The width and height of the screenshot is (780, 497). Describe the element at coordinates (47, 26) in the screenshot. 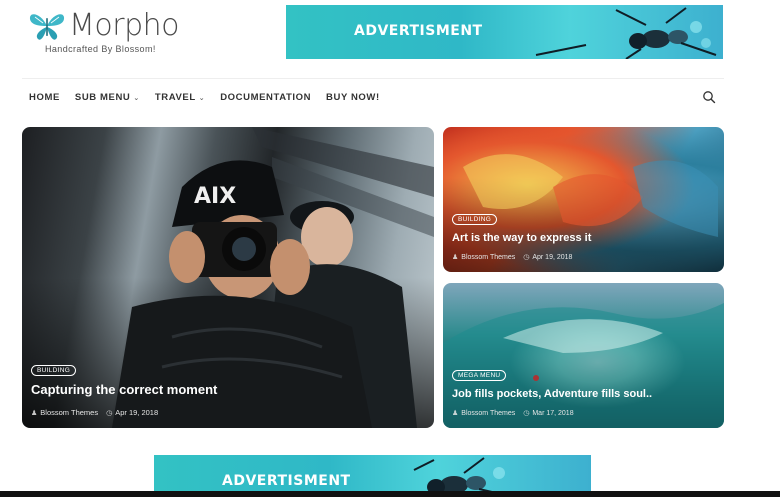

I see `butterfly-icon` at that location.